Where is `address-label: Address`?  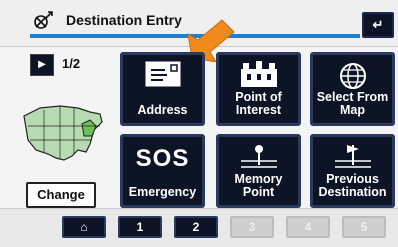
address-label: Address is located at coordinates (162, 110).